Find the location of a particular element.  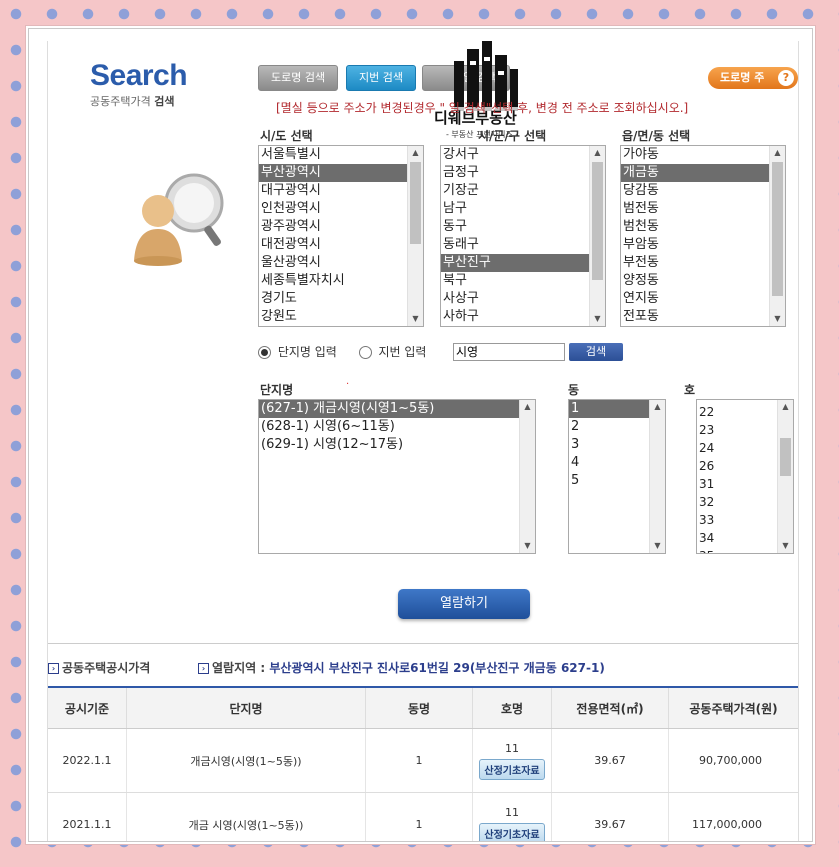

list-item: 부산진구 is located at coordinates (523, 263).